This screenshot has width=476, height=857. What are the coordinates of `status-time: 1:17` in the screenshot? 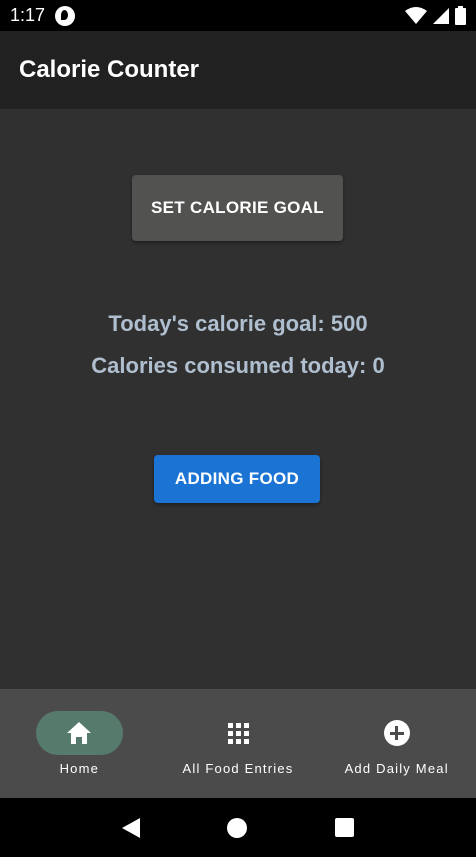 It's located at (28, 15).